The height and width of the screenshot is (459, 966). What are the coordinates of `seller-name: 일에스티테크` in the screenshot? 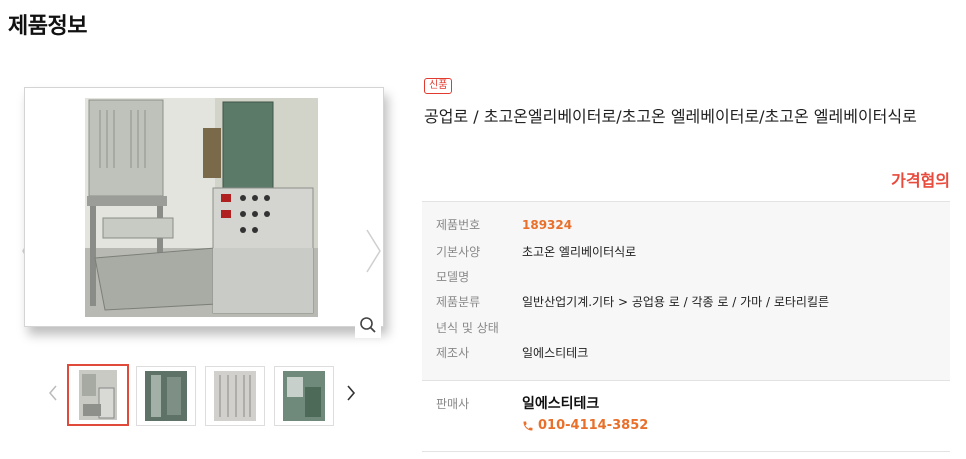 It's located at (560, 403).